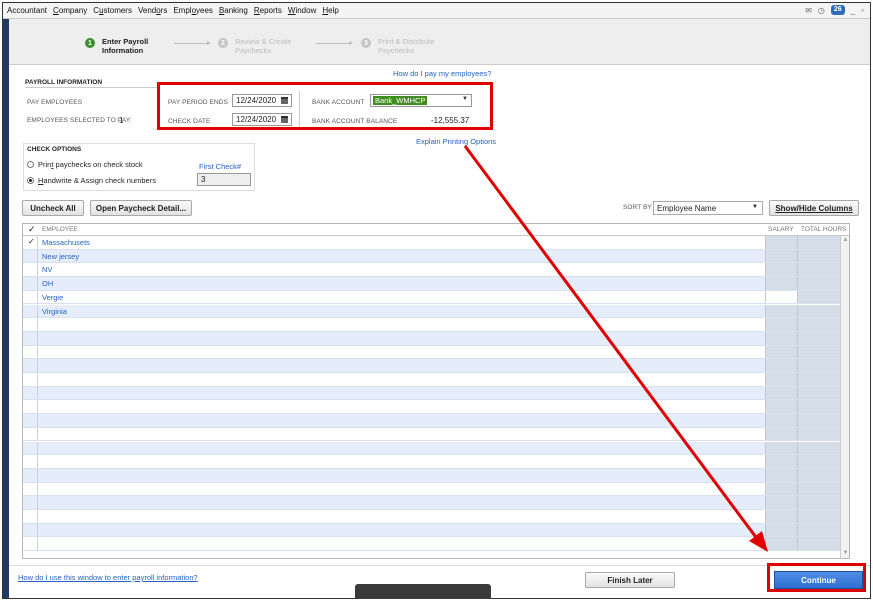 Image resolution: width=873 pixels, height=601 pixels. Describe the element at coordinates (53, 208) in the screenshot. I see `uncheck-all-button: Uncheck All` at that location.